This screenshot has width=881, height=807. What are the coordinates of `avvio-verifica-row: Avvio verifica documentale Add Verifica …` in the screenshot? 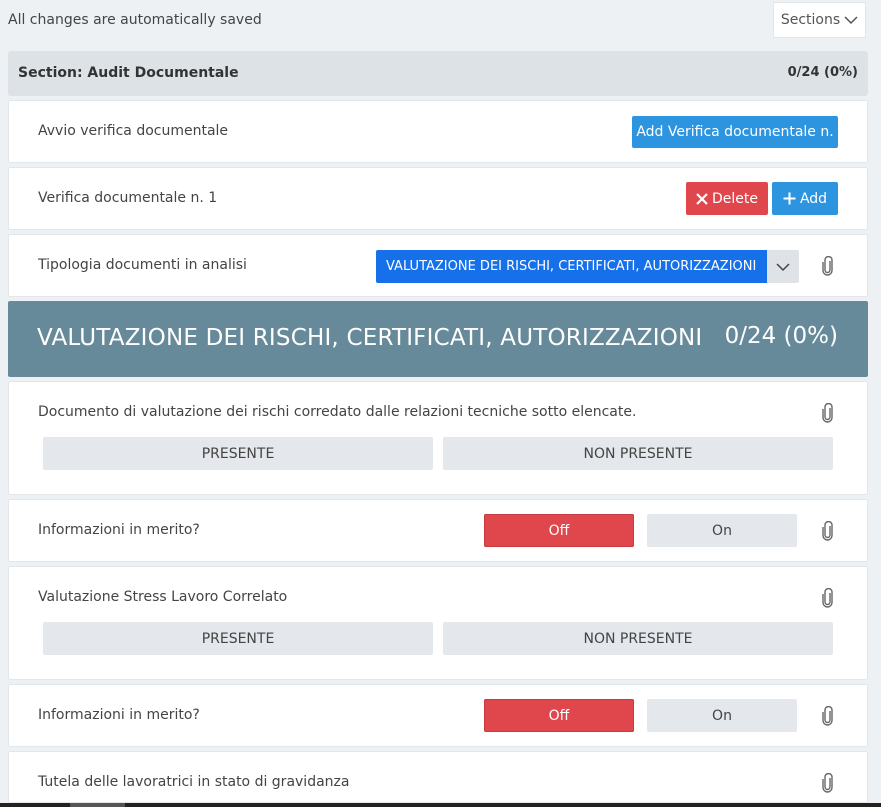 It's located at (438, 131).